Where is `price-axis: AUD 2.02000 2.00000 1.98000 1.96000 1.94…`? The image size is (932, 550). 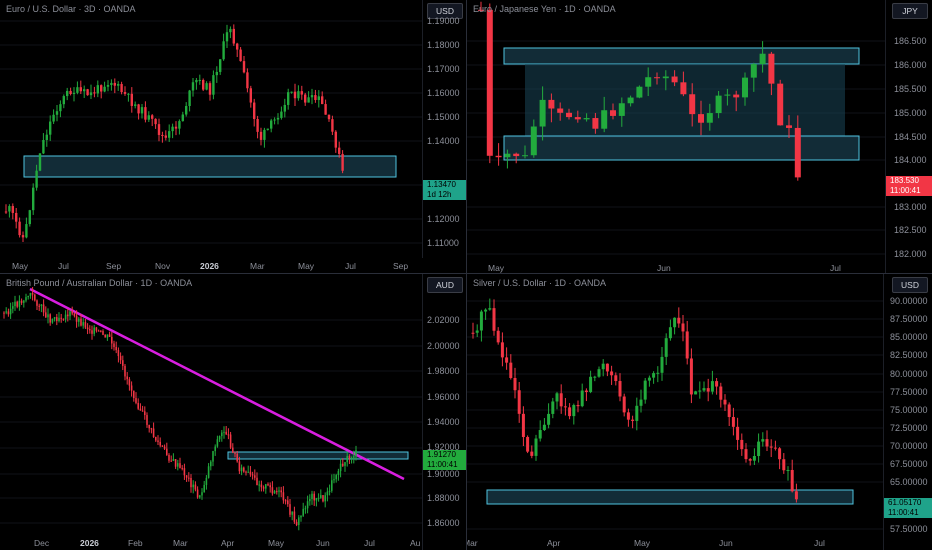 price-axis: AUD 2.02000 2.00000 1.98000 1.96000 1.94… is located at coordinates (444, 412).